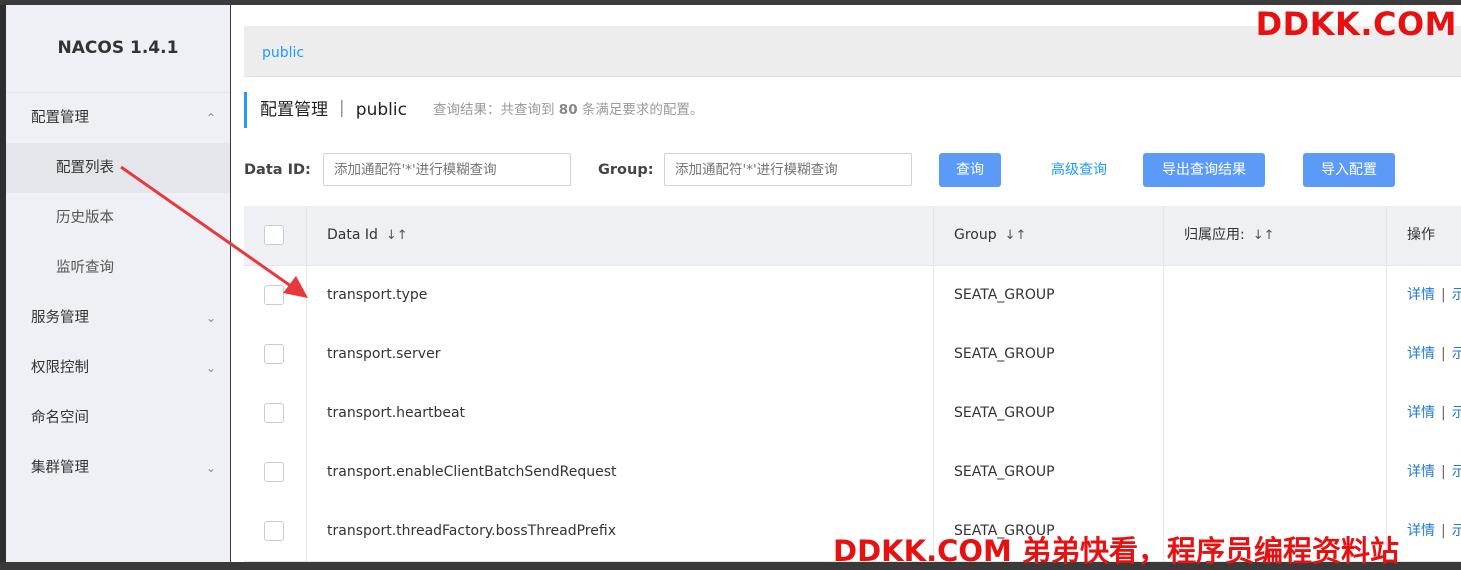 The height and width of the screenshot is (570, 1461). What do you see at coordinates (1116, 551) in the screenshot?
I see `watermark-bottom: DDKK.COM 弟弟快看，程序员编程资料站` at bounding box center [1116, 551].